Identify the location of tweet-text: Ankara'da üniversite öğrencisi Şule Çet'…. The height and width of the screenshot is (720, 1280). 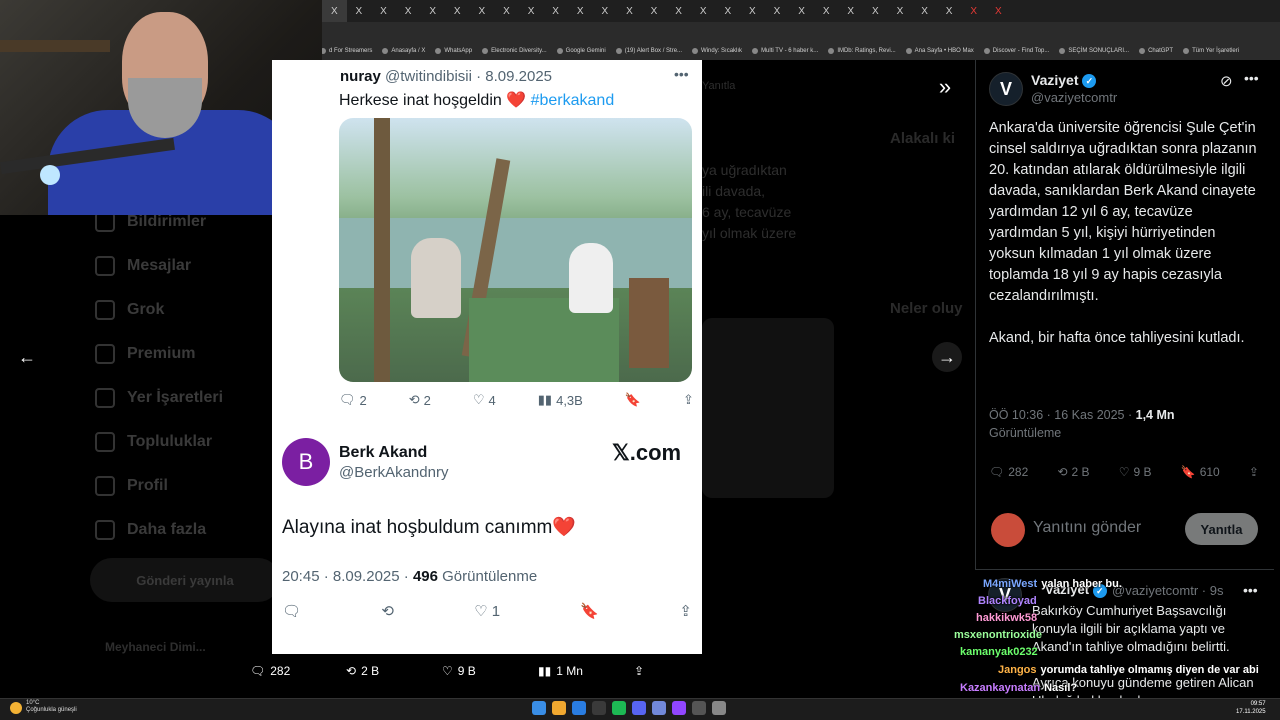
(1123, 233).